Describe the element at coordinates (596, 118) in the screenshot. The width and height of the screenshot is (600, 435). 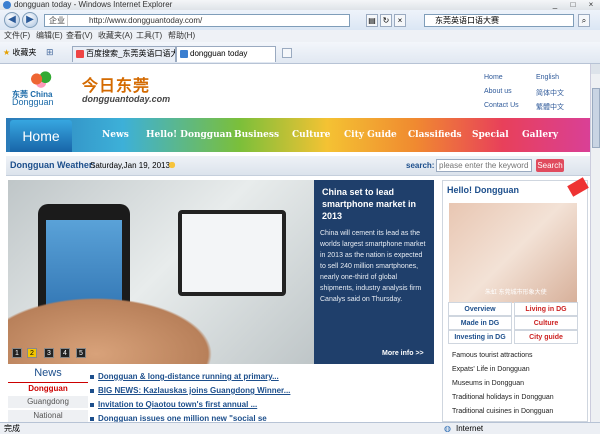
I see `scroll-thumb` at that location.